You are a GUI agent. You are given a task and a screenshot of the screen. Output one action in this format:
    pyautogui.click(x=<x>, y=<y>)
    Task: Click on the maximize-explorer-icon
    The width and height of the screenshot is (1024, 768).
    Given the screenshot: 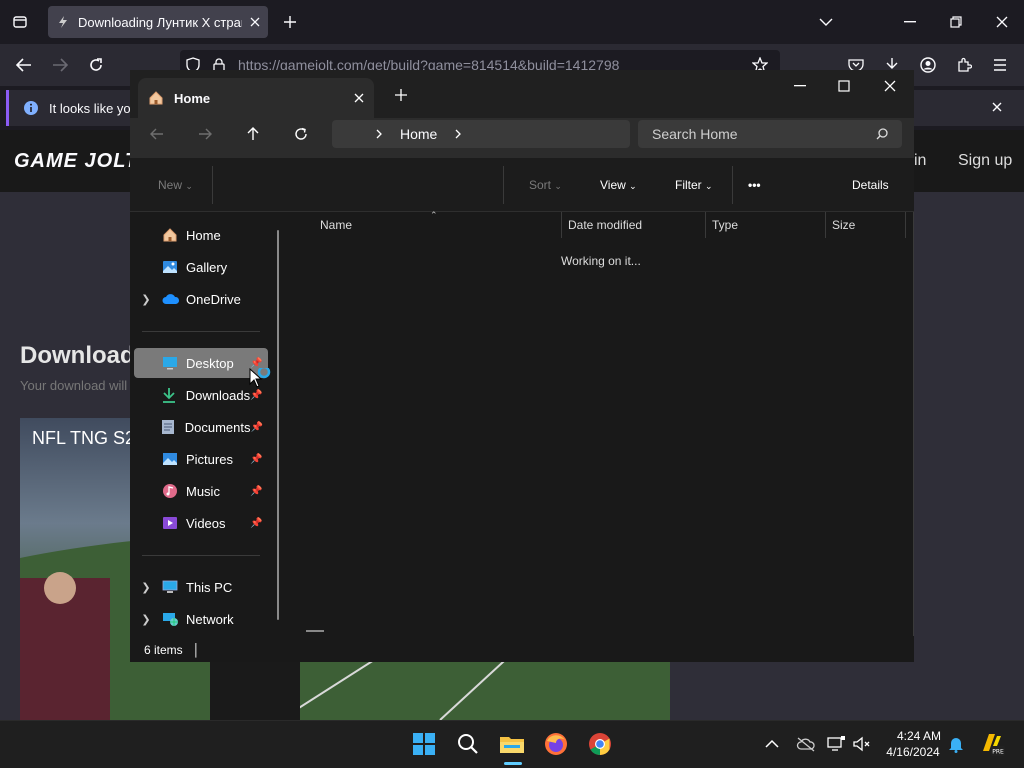 What is the action you would take?
    pyautogui.click(x=844, y=86)
    